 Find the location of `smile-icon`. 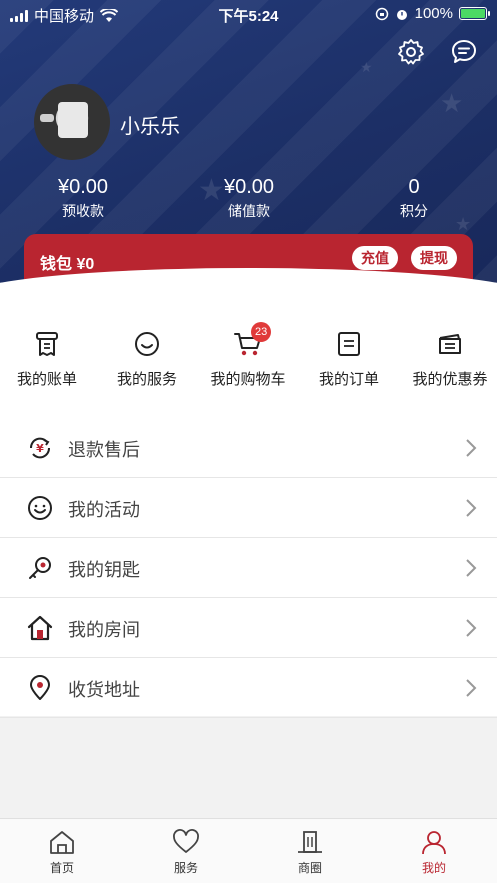

smile-icon is located at coordinates (147, 344).